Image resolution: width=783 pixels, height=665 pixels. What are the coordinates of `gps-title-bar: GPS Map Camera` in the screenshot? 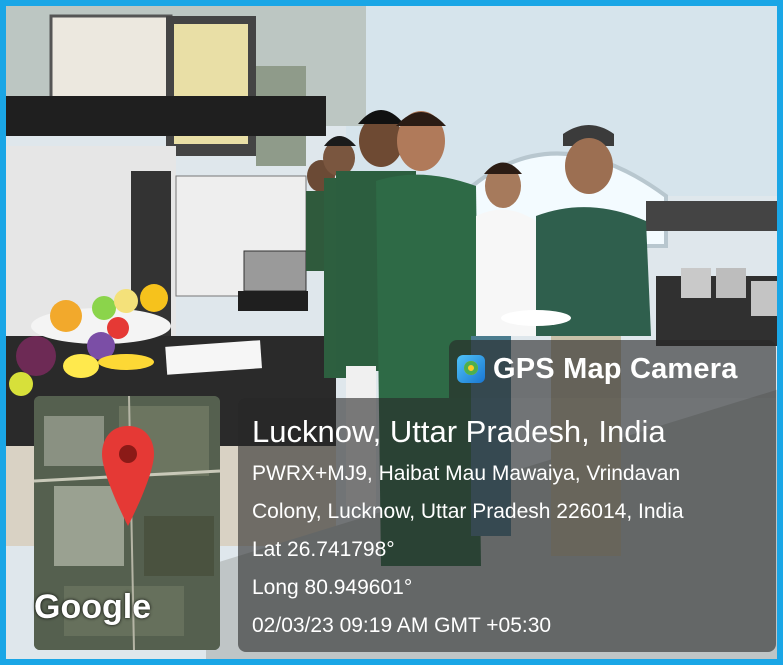 It's located at (612, 369).